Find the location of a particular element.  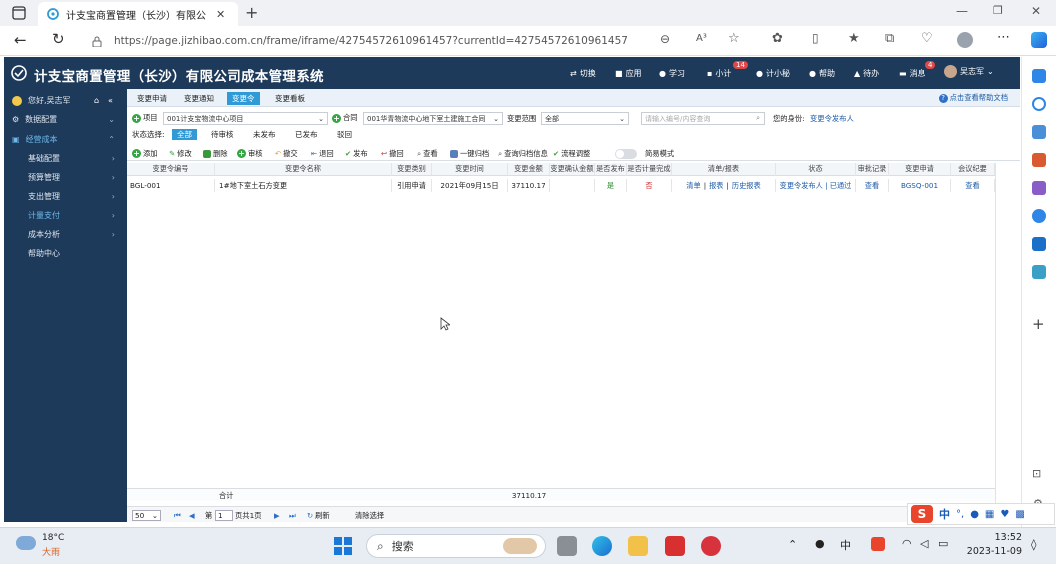

back-icon: ← is located at coordinates (20, 40).